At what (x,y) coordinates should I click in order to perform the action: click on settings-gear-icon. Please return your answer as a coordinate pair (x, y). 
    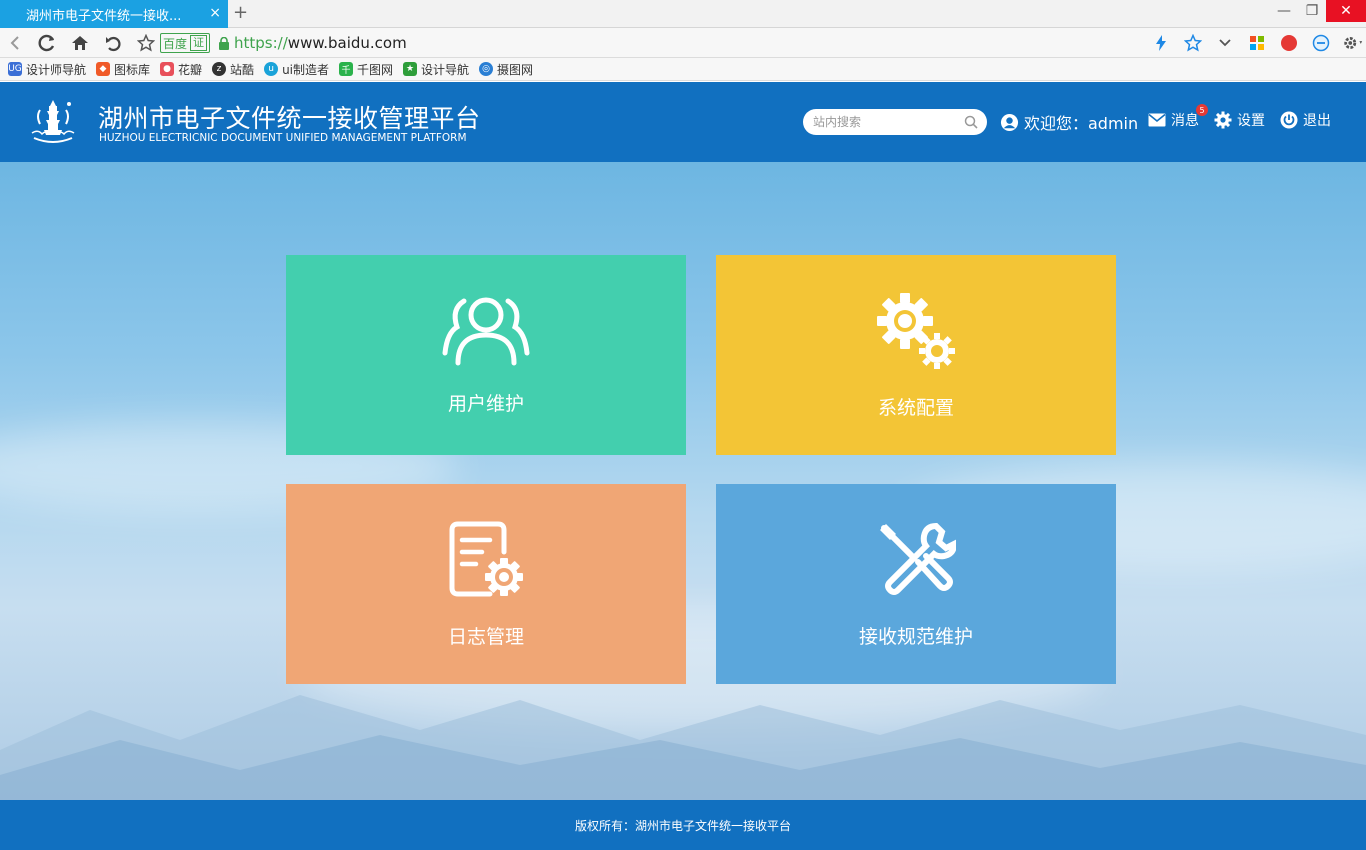
    Looking at the image, I should click on (1223, 120).